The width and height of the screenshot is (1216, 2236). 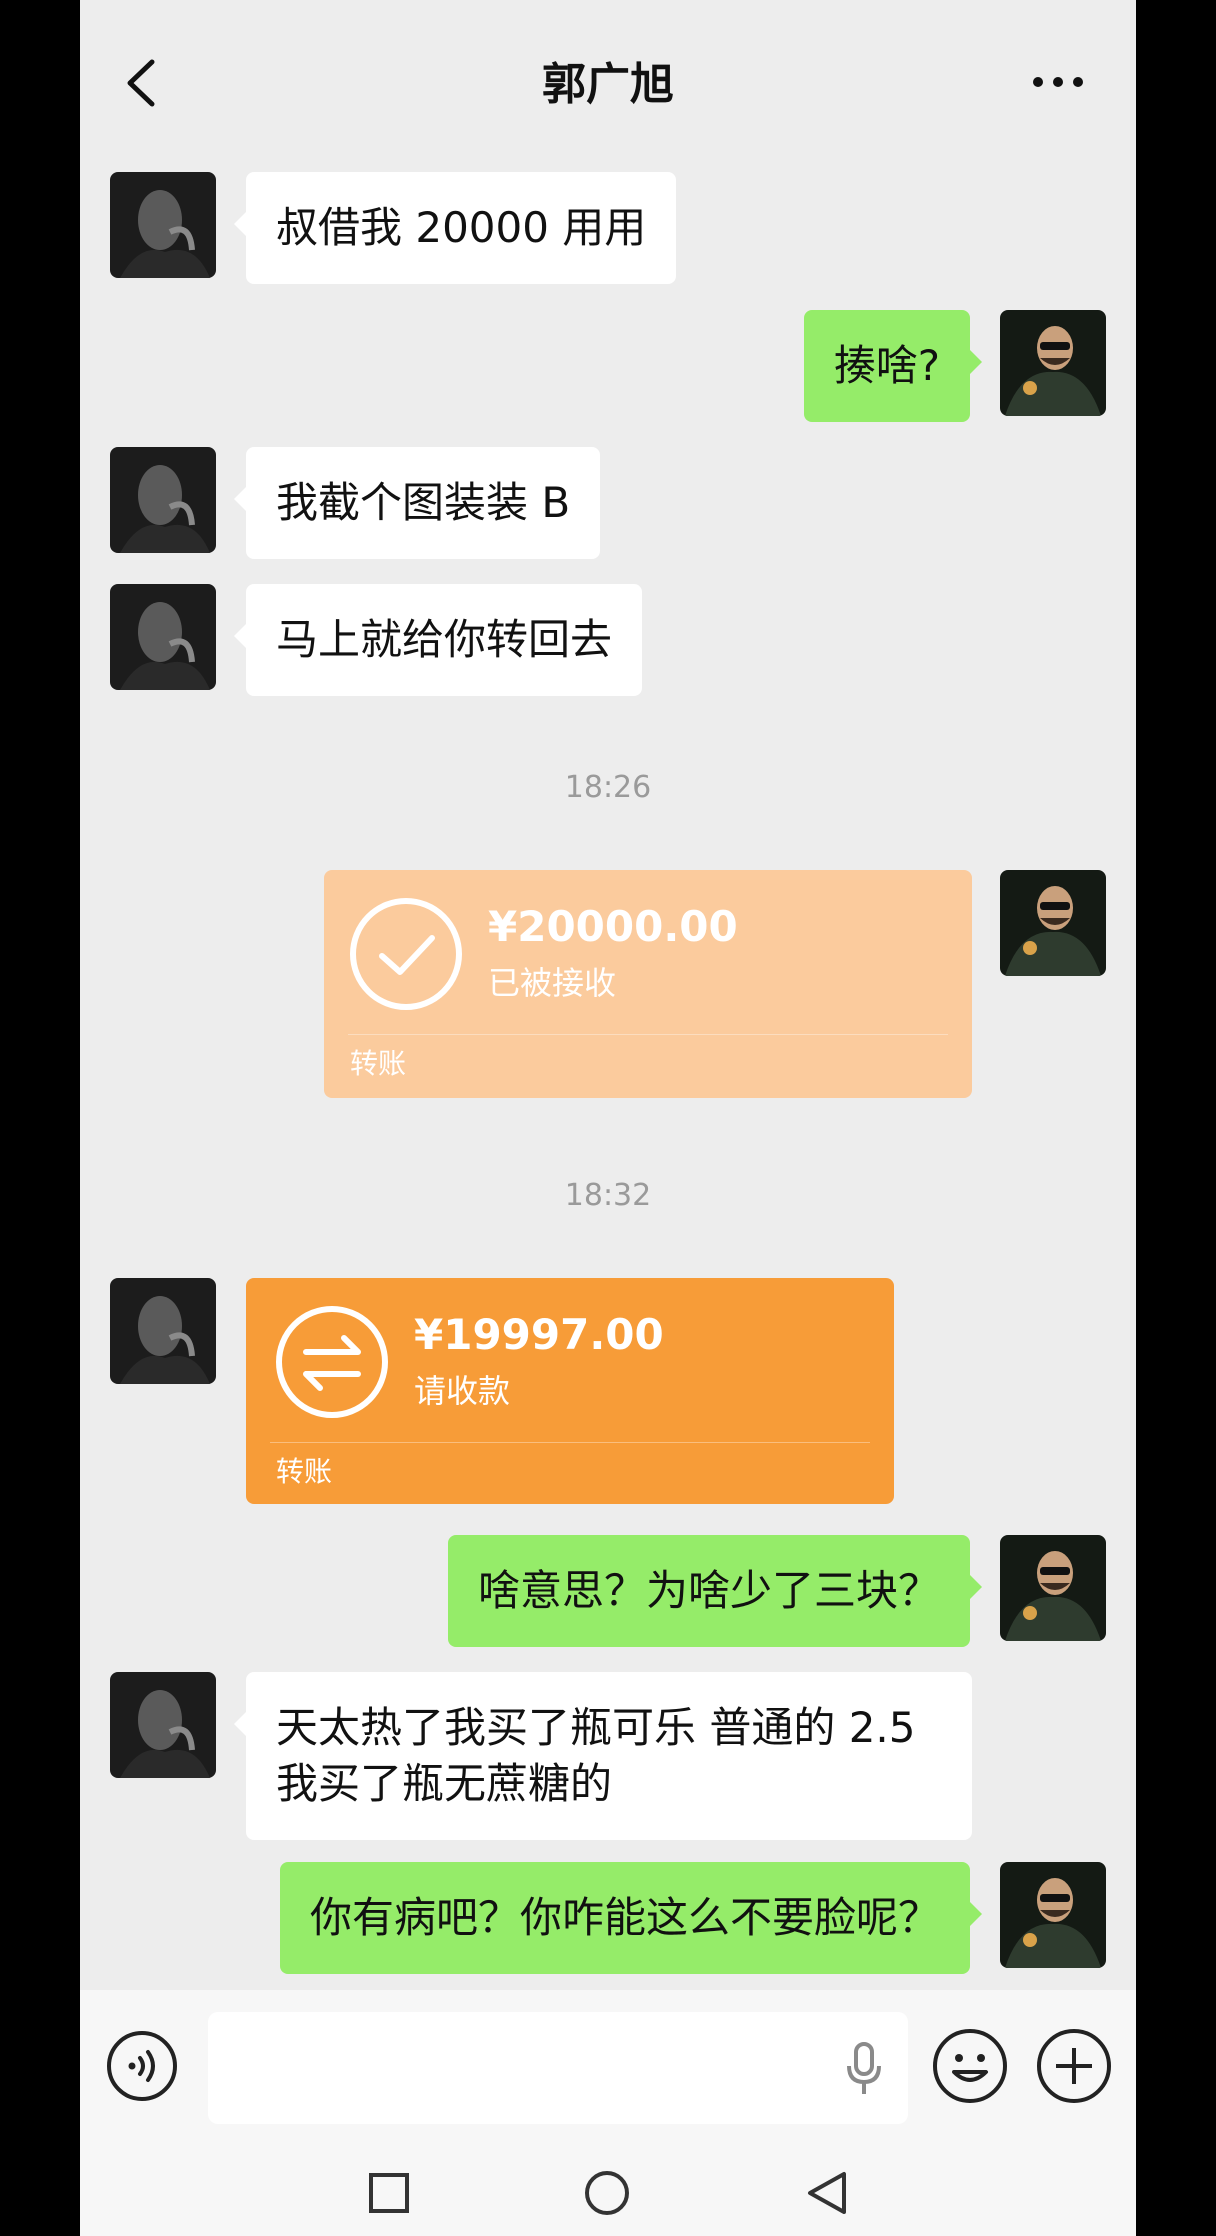 What do you see at coordinates (624, 1917) in the screenshot?
I see `message-text: 你有病吧？你咋能这么不要脸呢？` at bounding box center [624, 1917].